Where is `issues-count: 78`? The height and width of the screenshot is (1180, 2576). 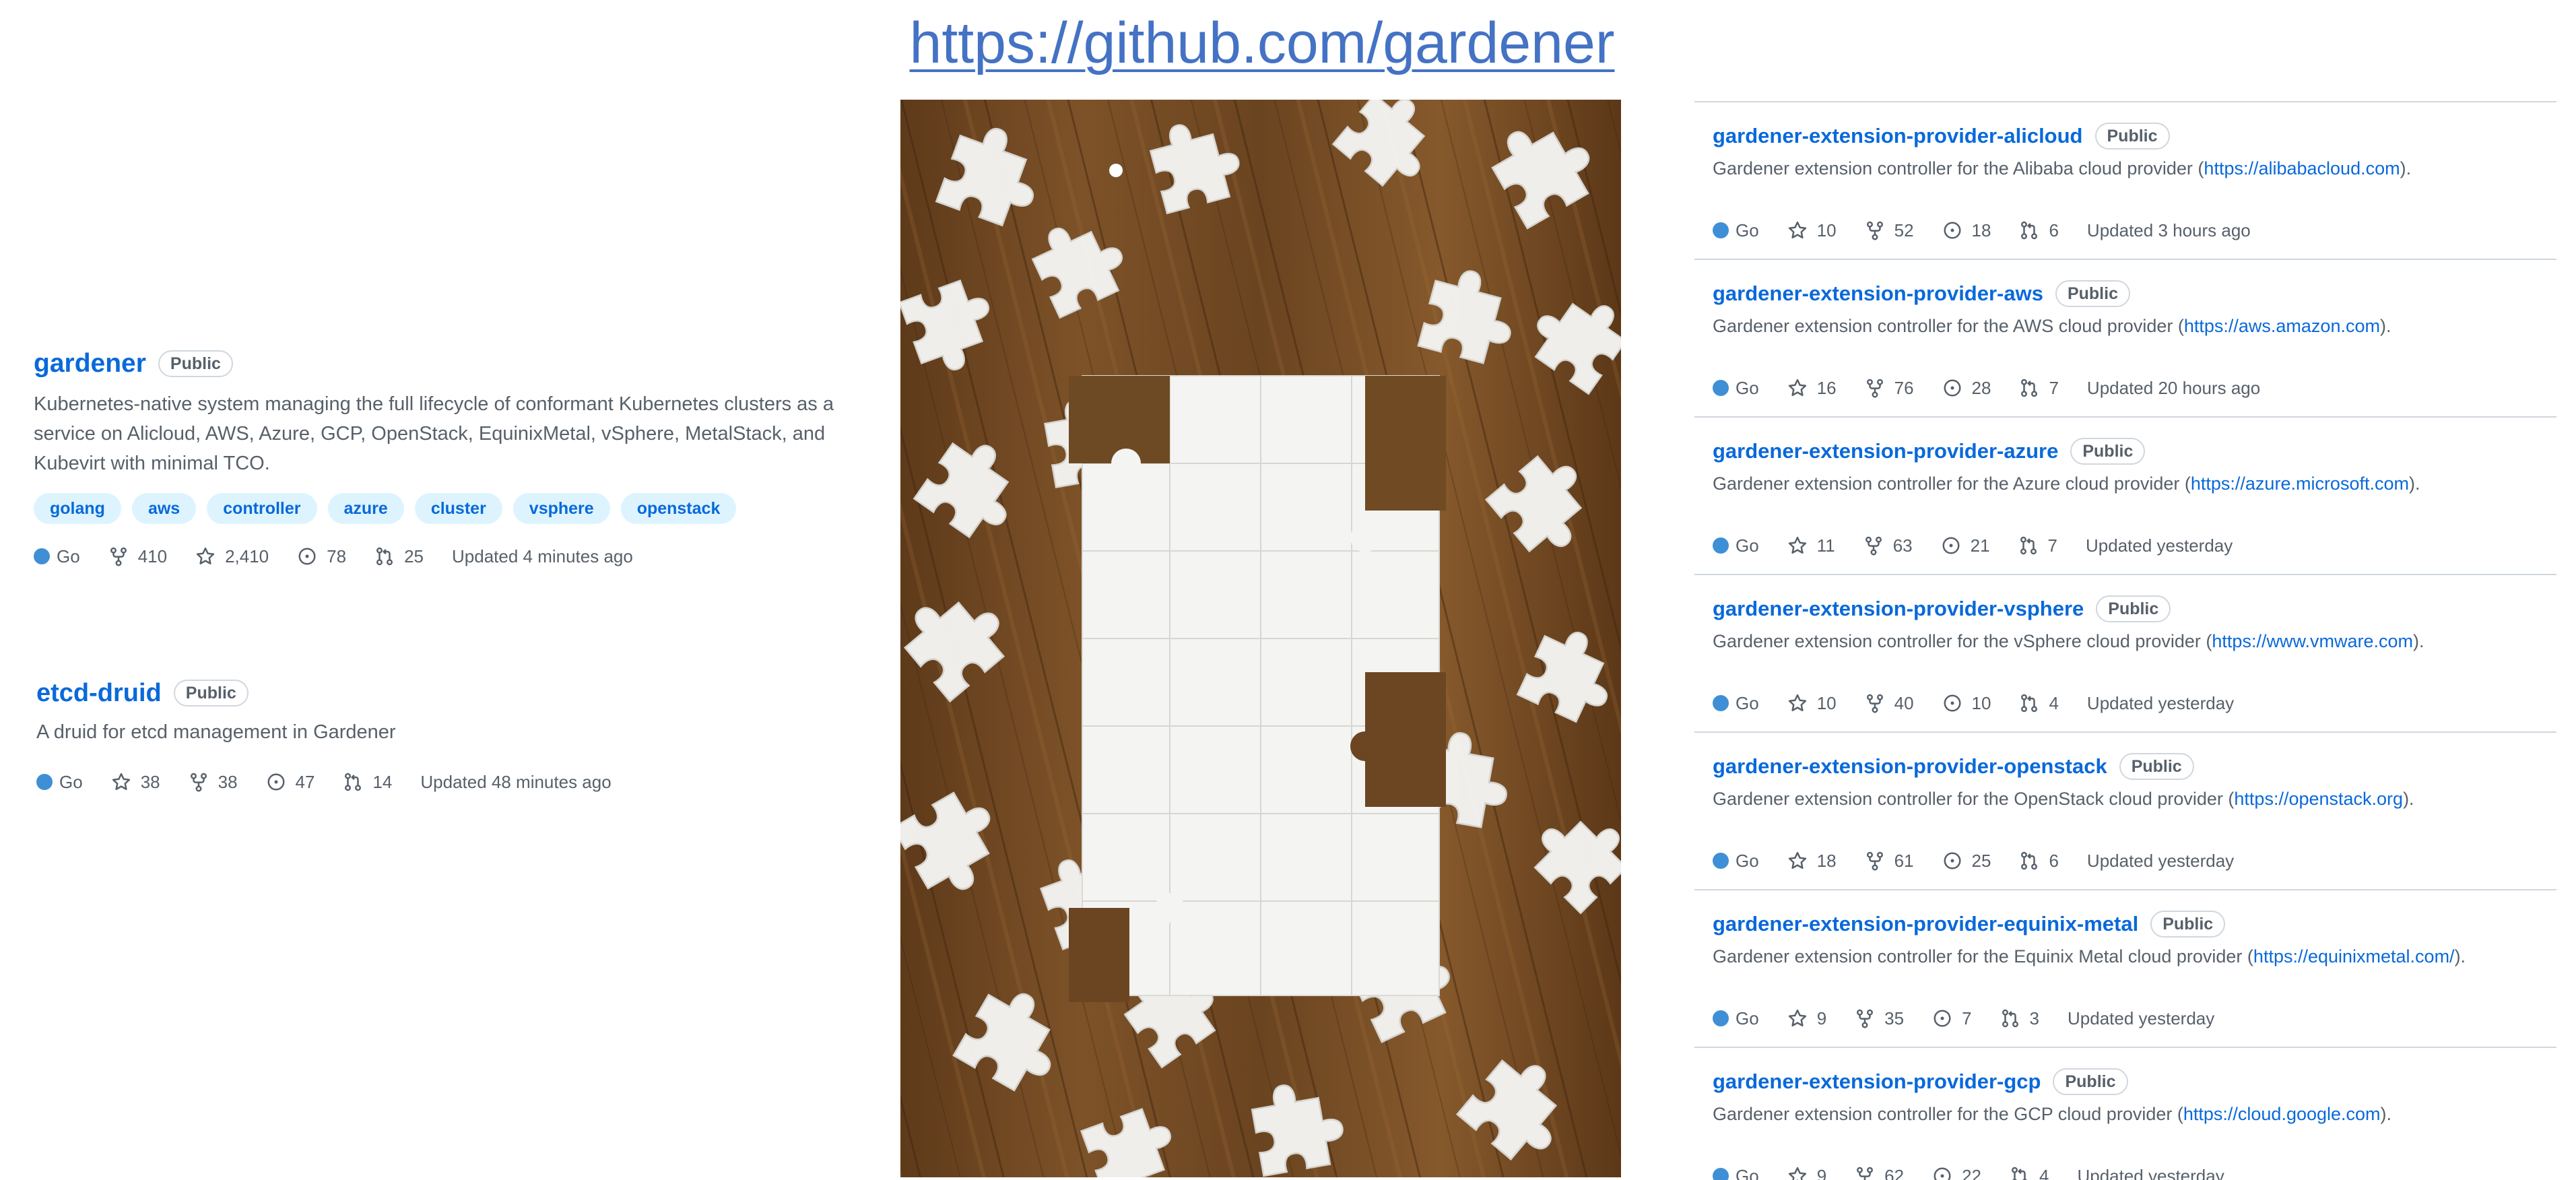 issues-count: 78 is located at coordinates (321, 556).